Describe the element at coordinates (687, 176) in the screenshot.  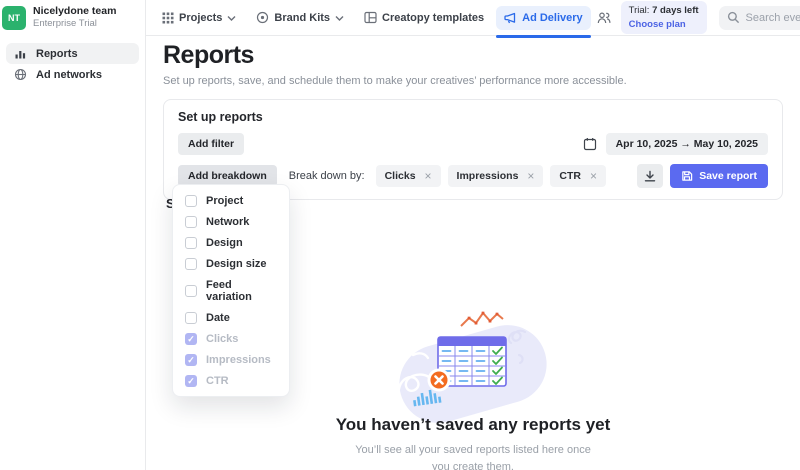
I see `save-icon` at that location.